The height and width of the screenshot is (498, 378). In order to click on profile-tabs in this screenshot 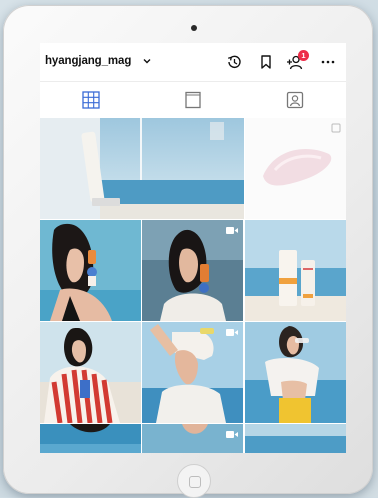, I will do `click(193, 99)`.